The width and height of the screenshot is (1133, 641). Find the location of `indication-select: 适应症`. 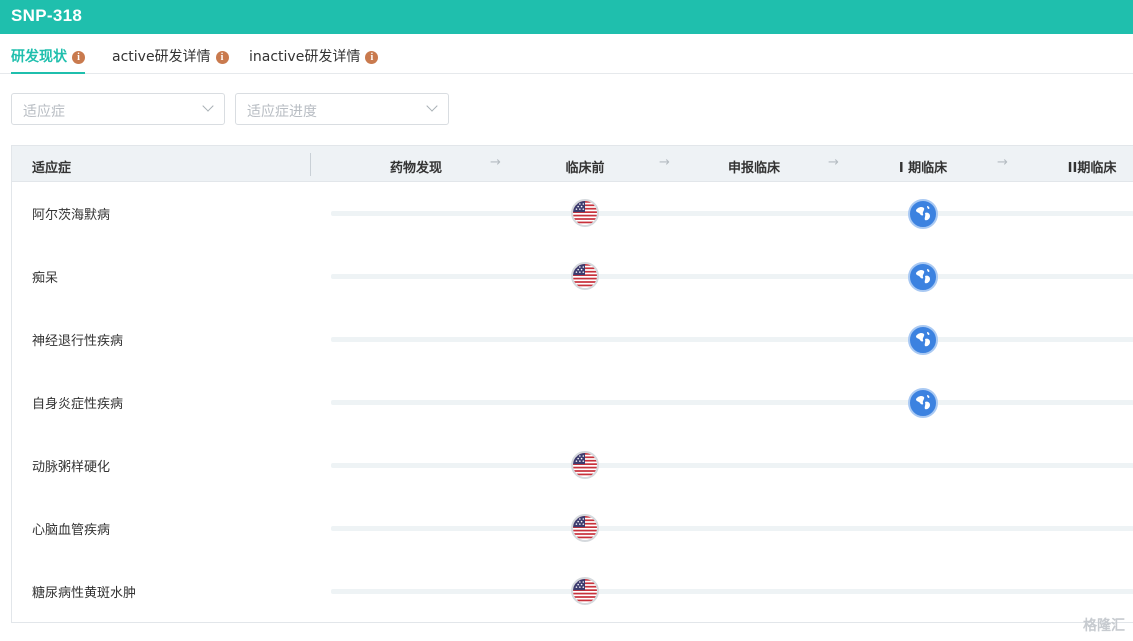

indication-select: 适应症 is located at coordinates (118, 109).